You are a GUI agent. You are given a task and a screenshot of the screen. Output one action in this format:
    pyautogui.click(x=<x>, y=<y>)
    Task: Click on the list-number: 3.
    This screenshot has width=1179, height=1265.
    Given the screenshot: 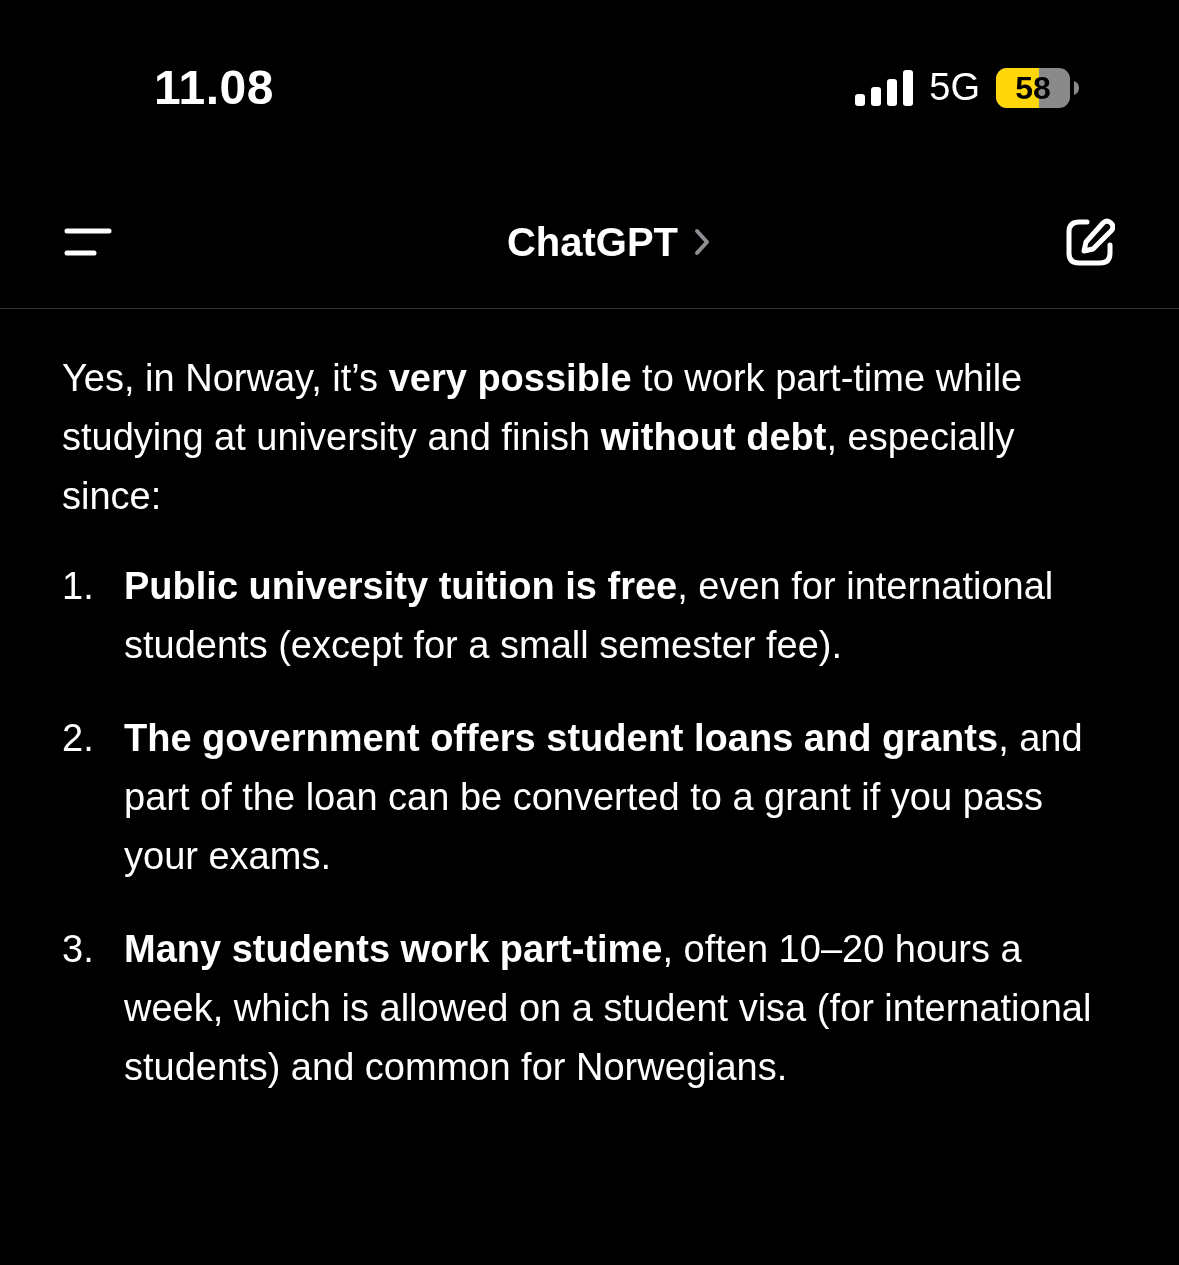 What is the action you would take?
    pyautogui.click(x=78, y=949)
    